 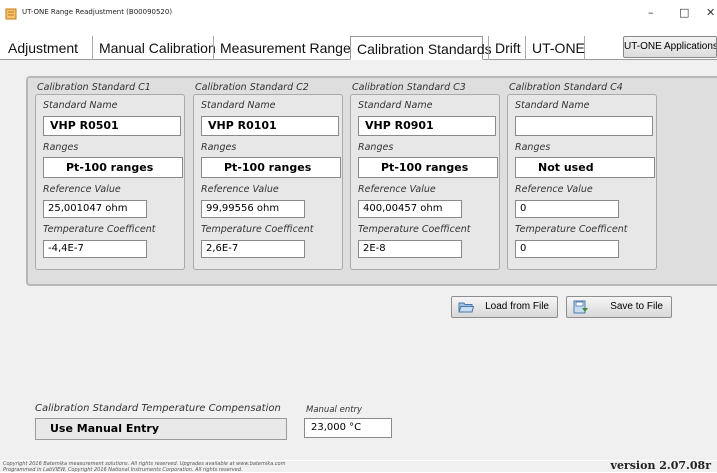 What do you see at coordinates (584, 126) in the screenshot?
I see `standard-name-field` at bounding box center [584, 126].